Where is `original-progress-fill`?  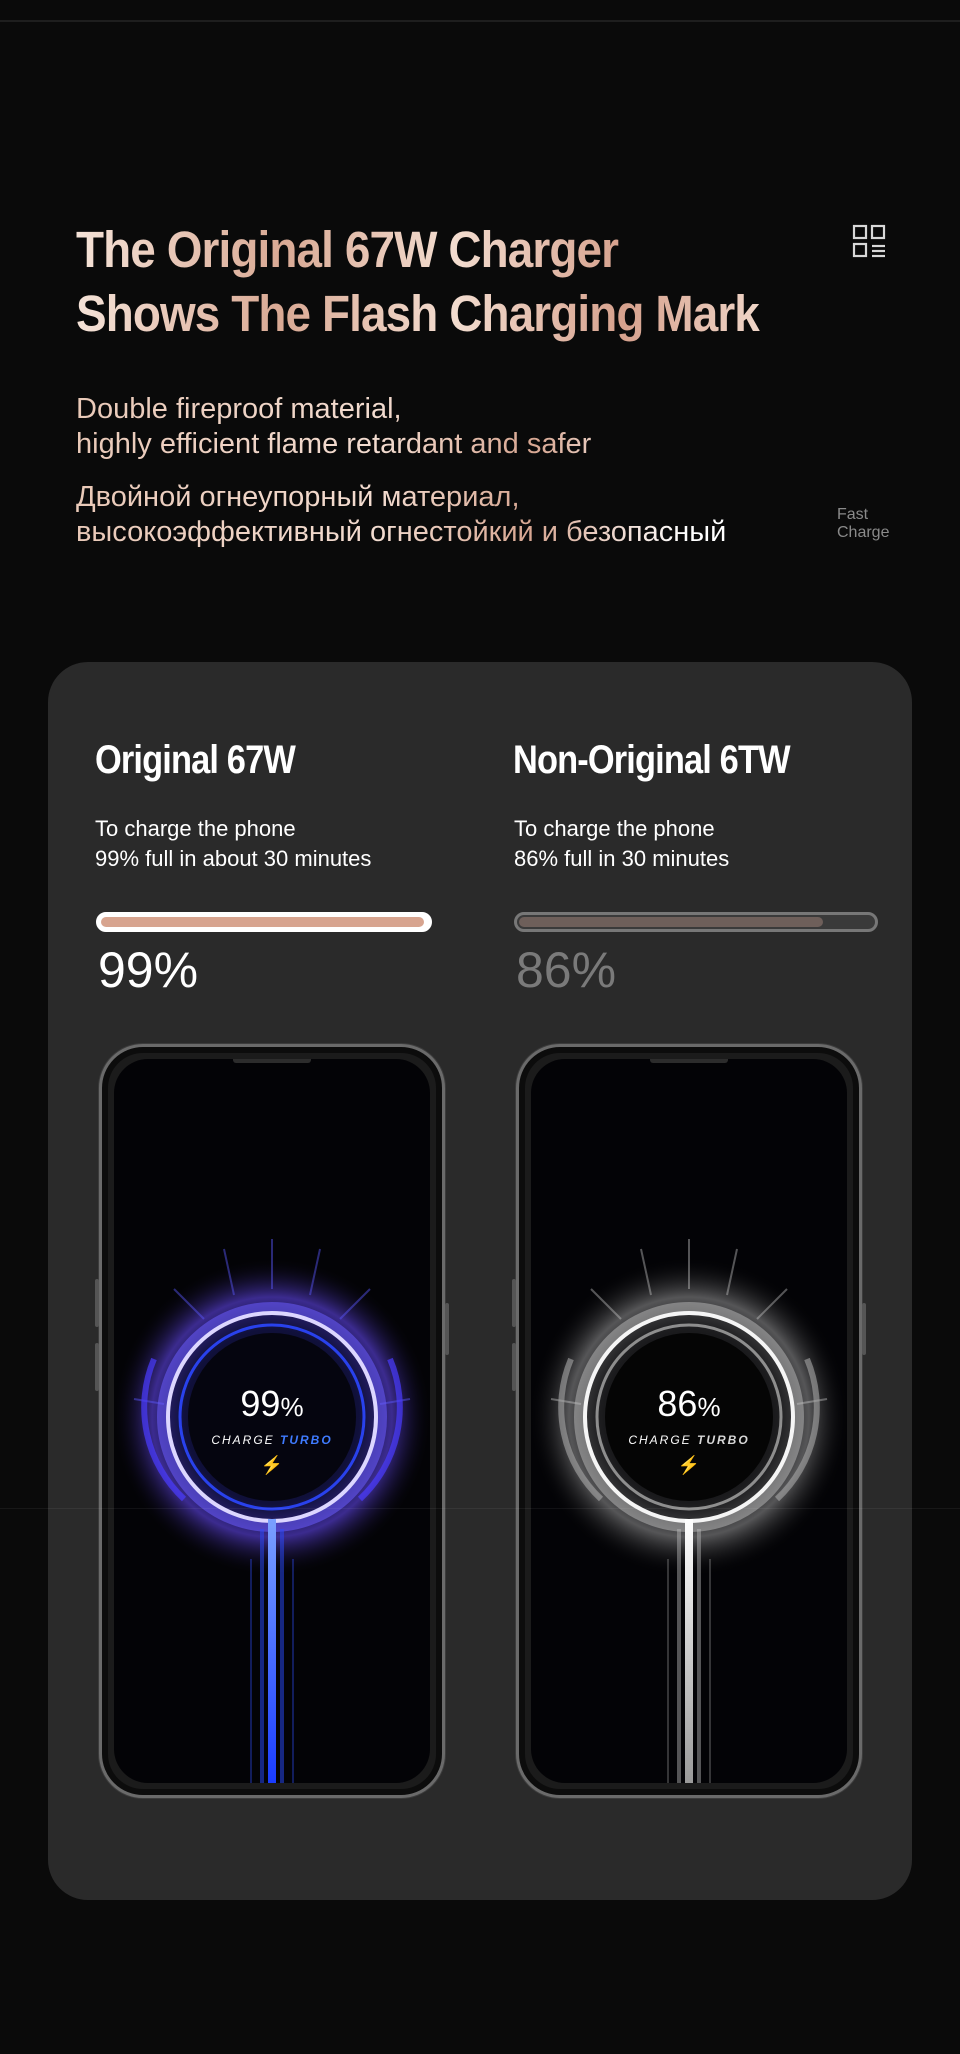 original-progress-fill is located at coordinates (262, 922).